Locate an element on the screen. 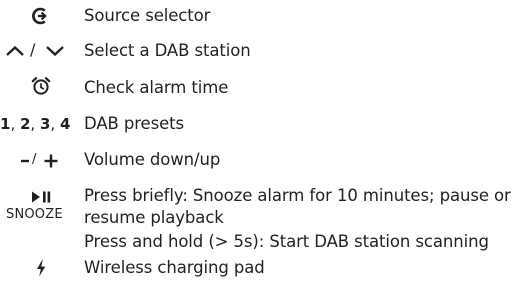  volume-description: Volume down/up is located at coordinates (152, 159).